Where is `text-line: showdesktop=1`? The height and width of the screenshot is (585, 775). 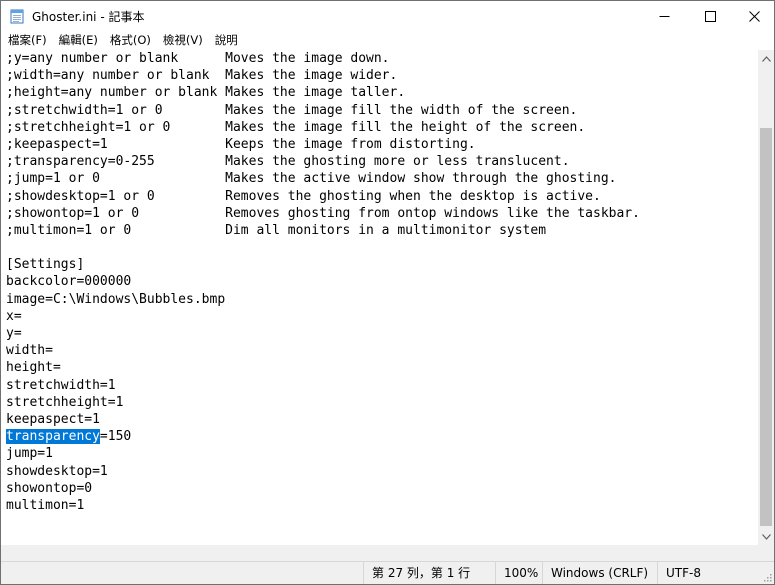
text-line: showdesktop=1 is located at coordinates (323, 471).